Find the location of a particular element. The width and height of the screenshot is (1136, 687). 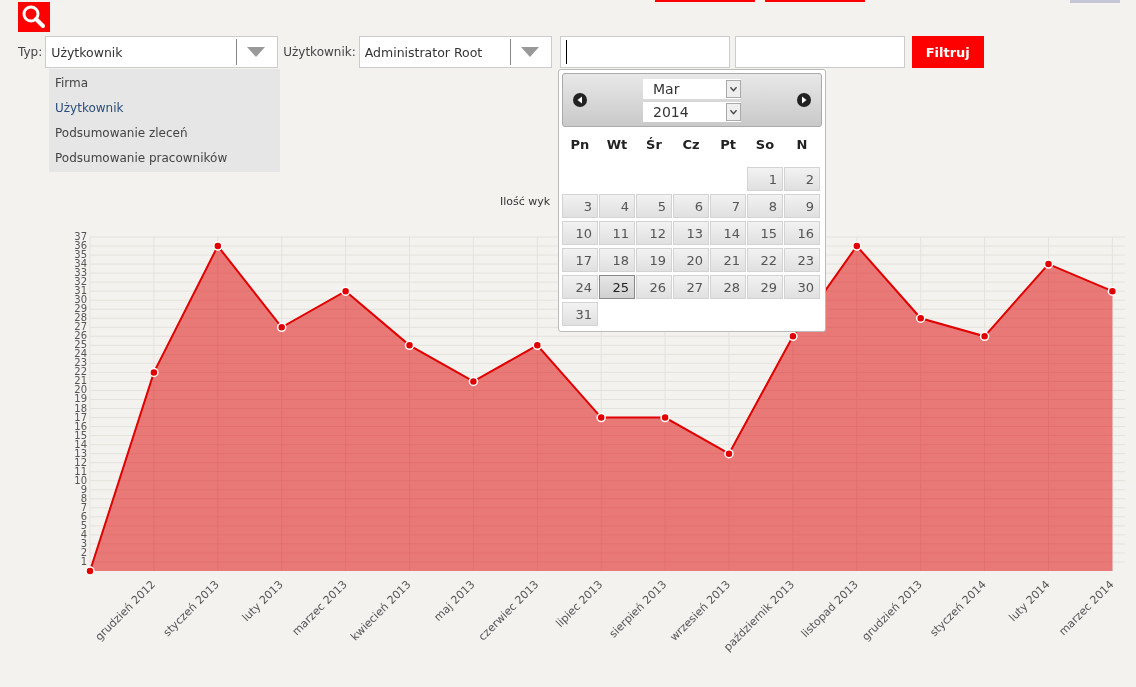

axis-tick-label: 28 is located at coordinates (80, 318).